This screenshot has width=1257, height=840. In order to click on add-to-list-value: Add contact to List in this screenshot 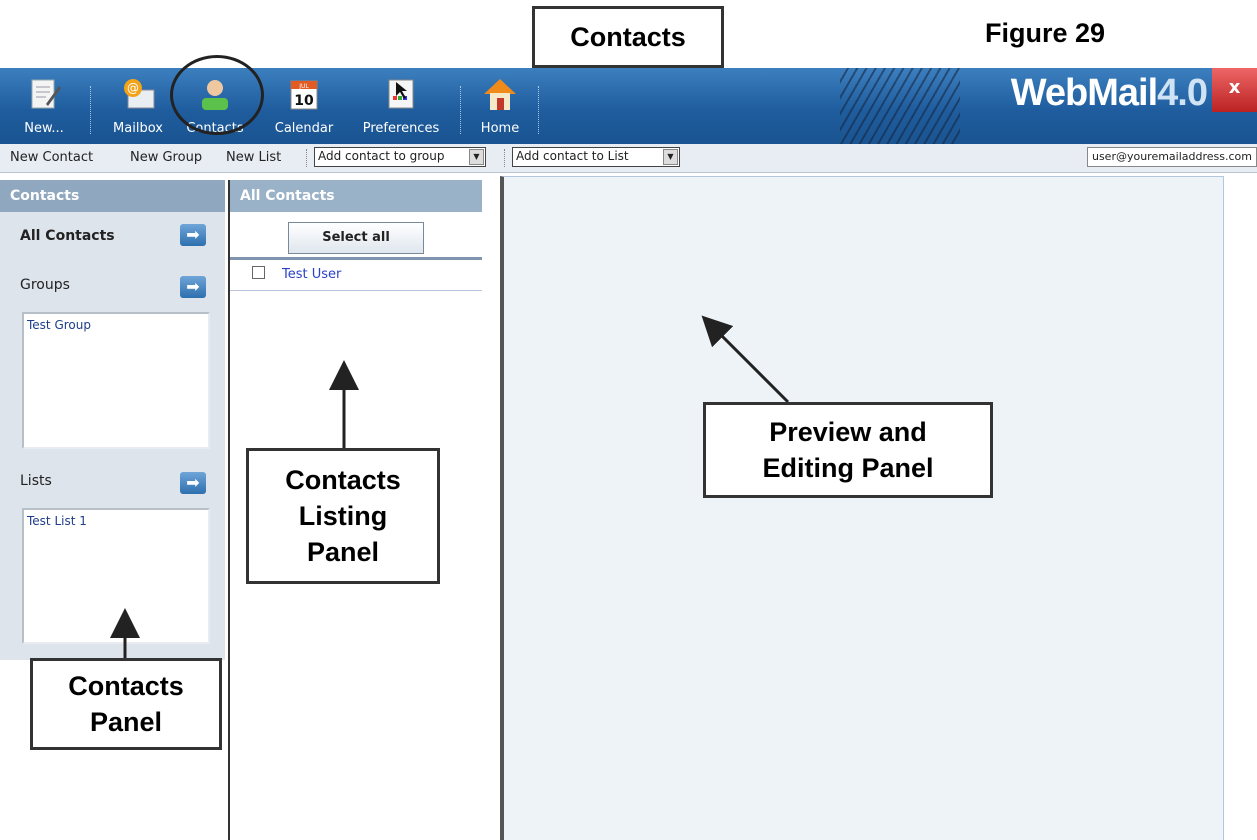, I will do `click(572, 156)`.